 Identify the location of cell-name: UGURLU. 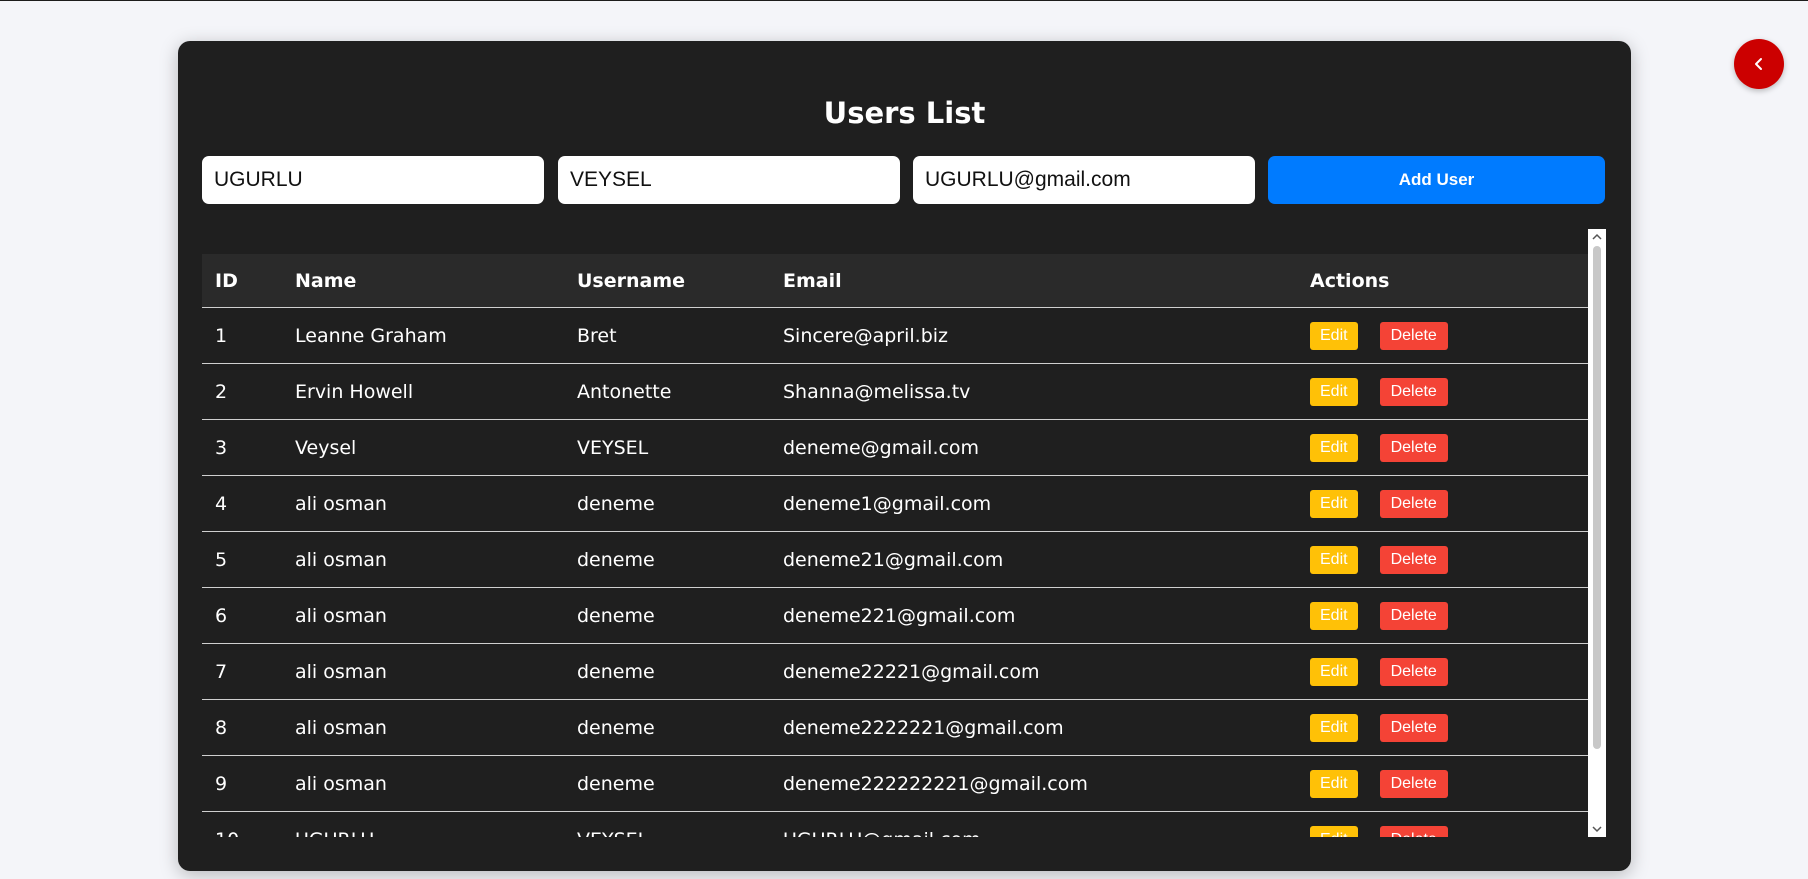
(423, 824).